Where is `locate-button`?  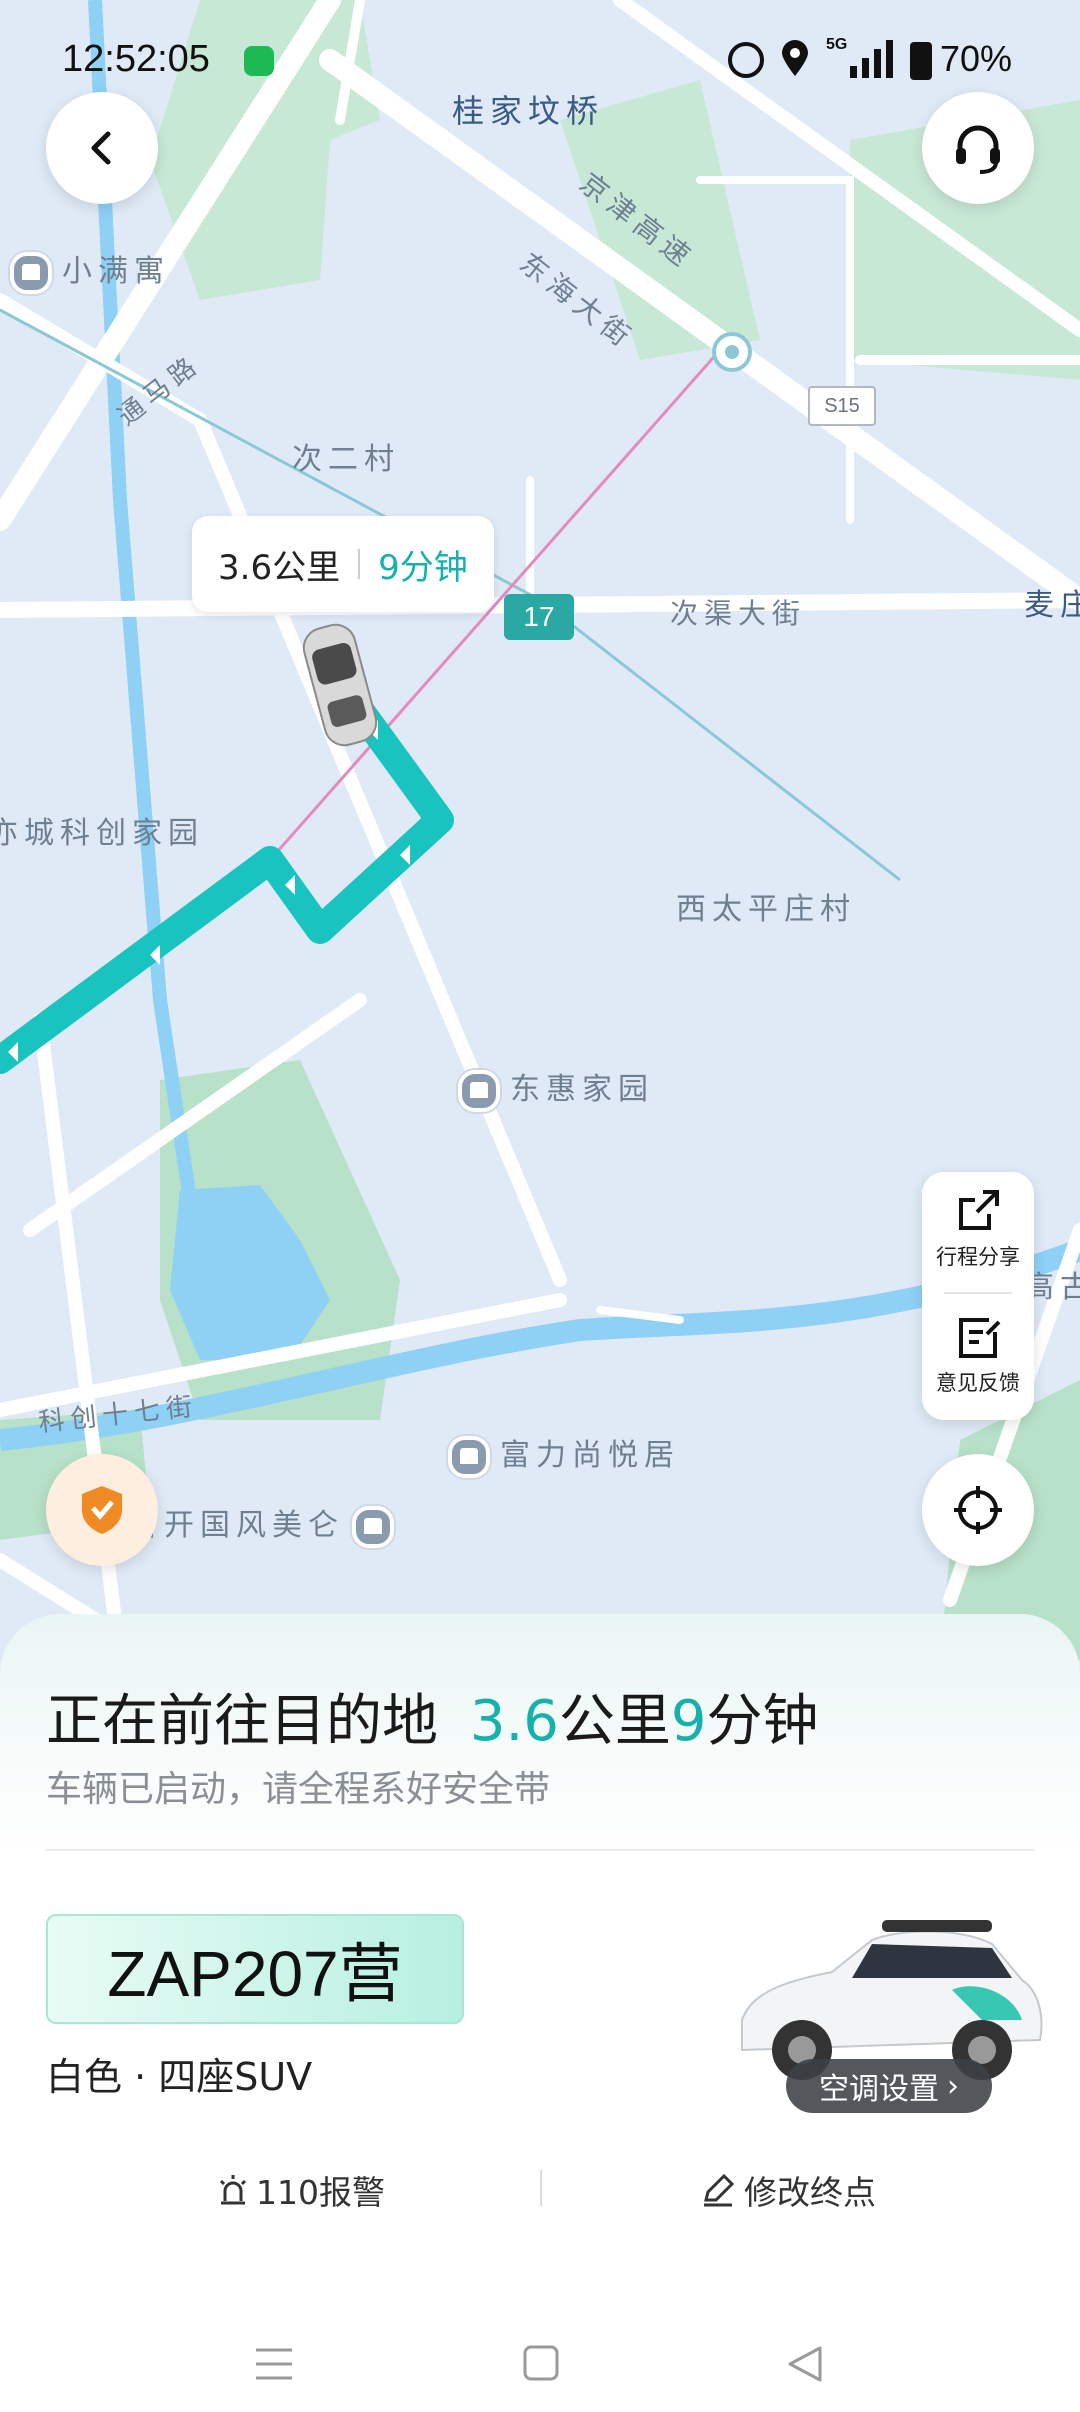 locate-button is located at coordinates (978, 1510).